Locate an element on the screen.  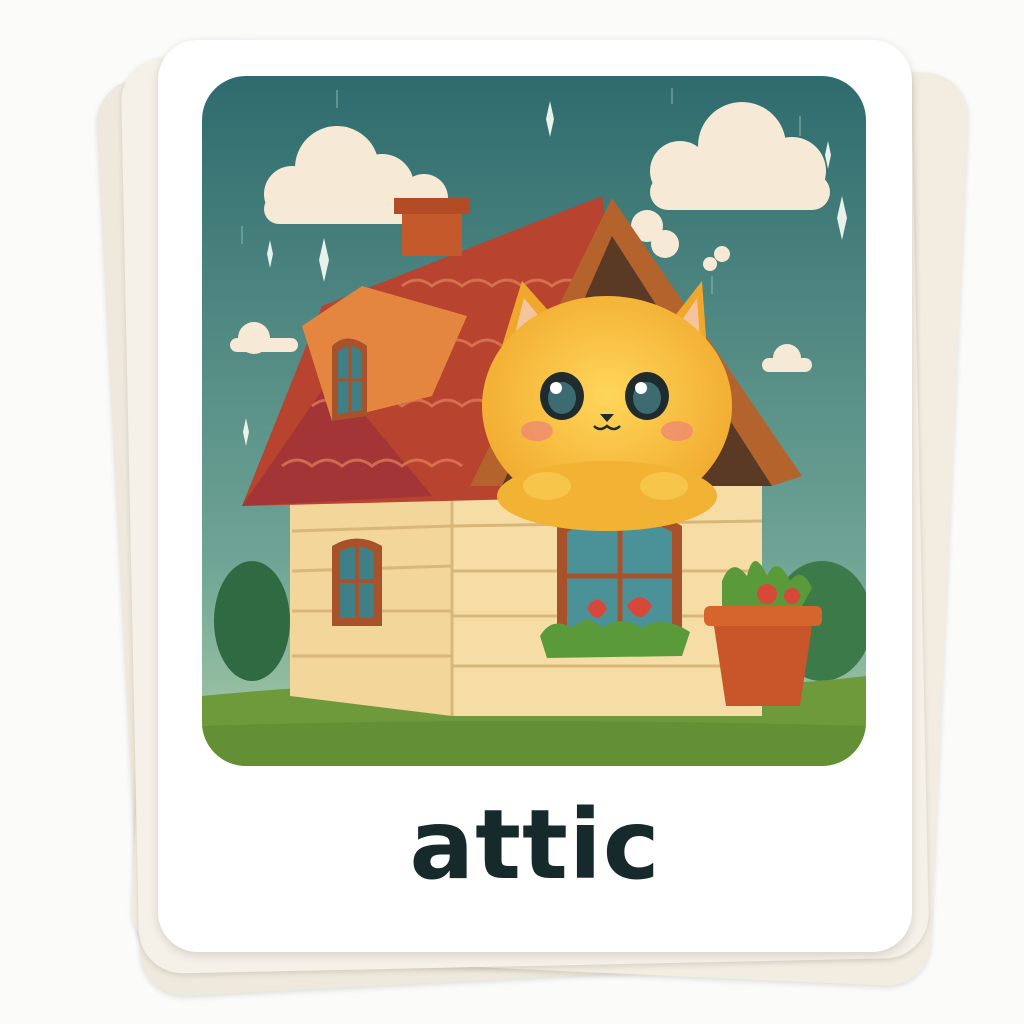
cat-illustration is located at coordinates (607, 406).